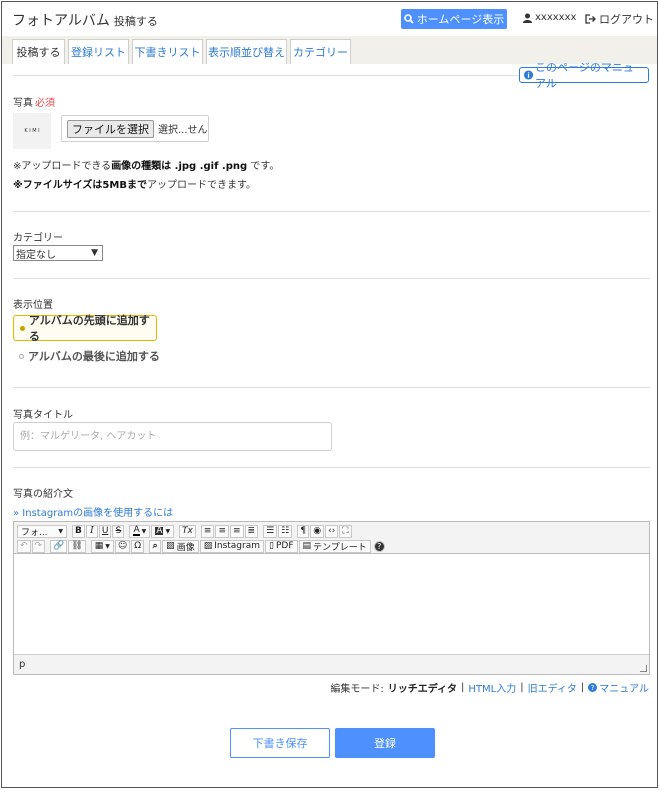  What do you see at coordinates (408, 19) in the screenshot?
I see `search-icon` at bounding box center [408, 19].